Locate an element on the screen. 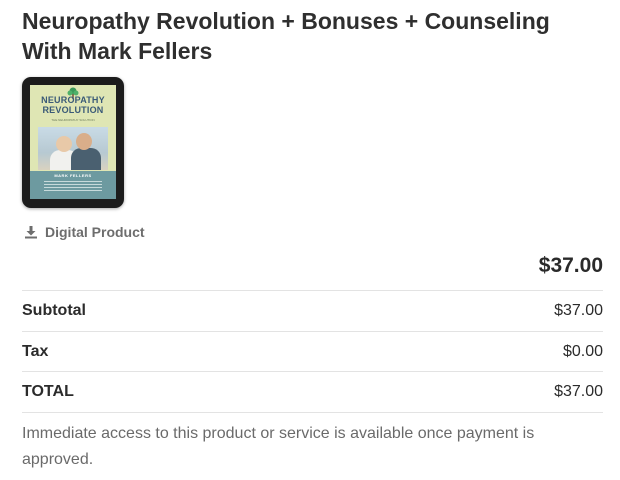 The width and height of the screenshot is (620, 480). download-icon is located at coordinates (31, 232).